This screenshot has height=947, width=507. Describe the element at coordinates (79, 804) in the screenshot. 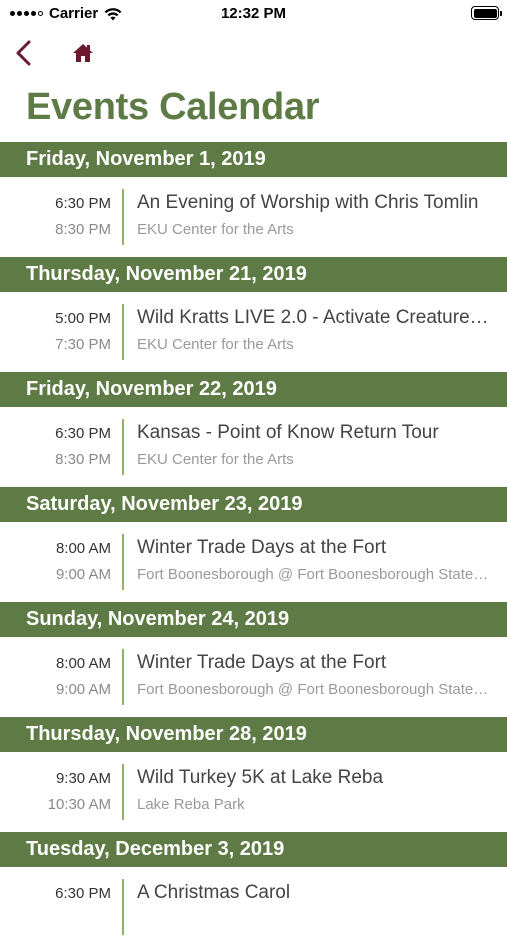

I see `event-end-time: 10:30 AM` at that location.